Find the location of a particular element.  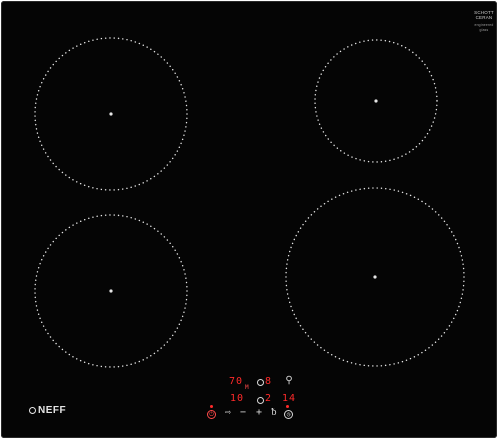

minus-icon: − is located at coordinates (243, 412).